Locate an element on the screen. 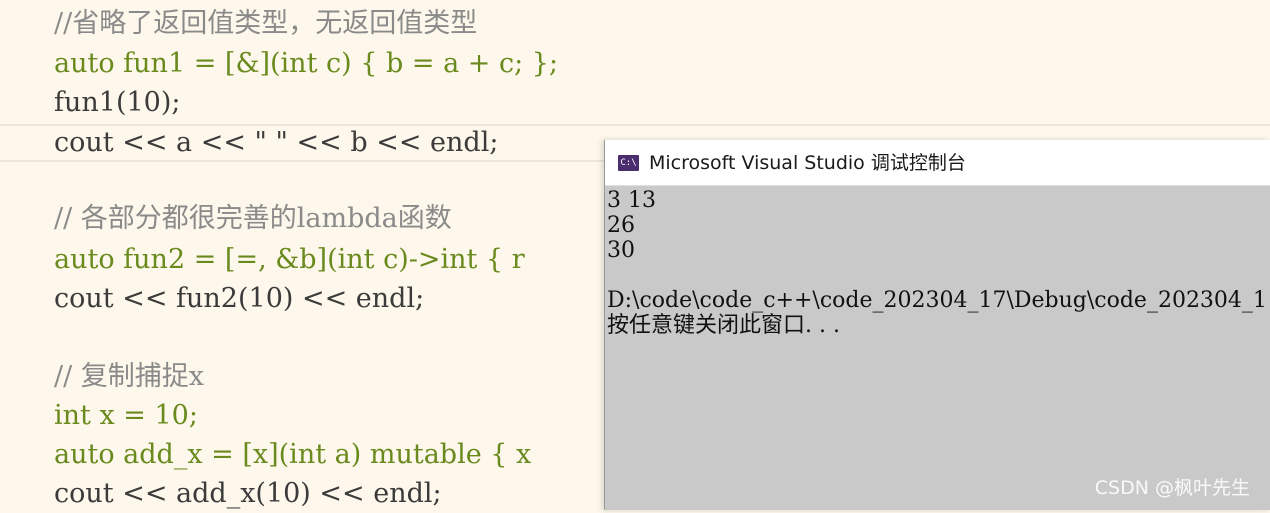  code-line: auto add_x = [x](int a) mutable { x is located at coordinates (292, 454).